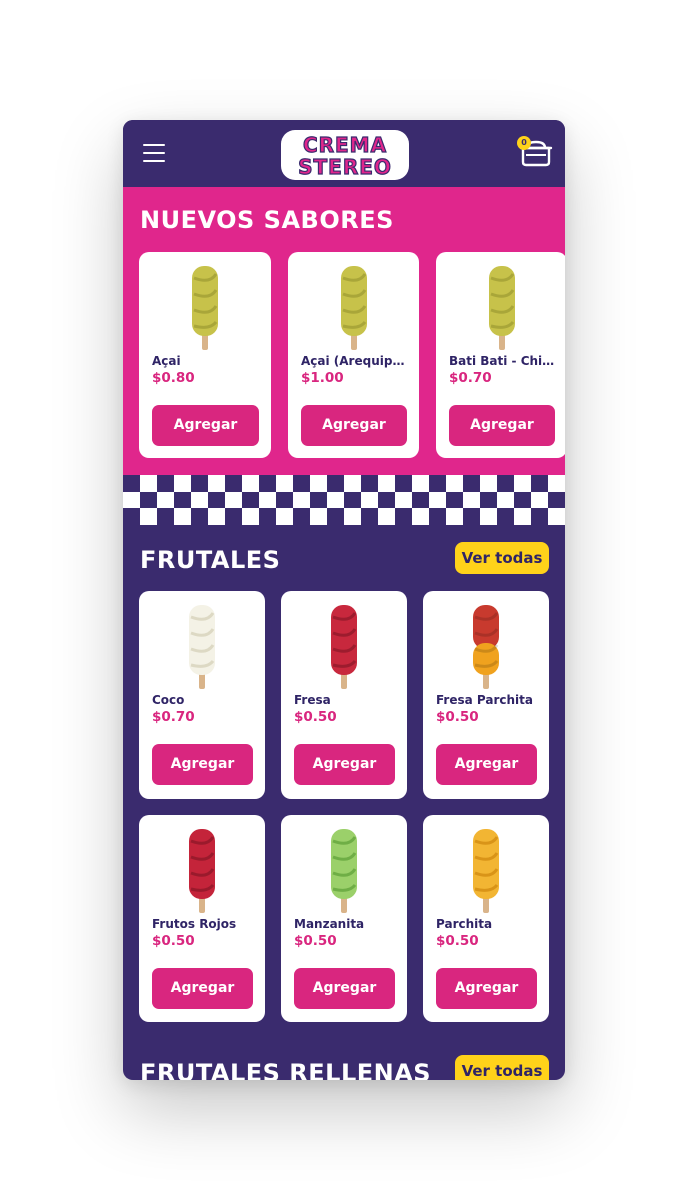 Image resolution: width=675 pixels, height=1200 pixels. I want to click on product-card: Fresa Parchita $0.50 Agregar, so click(486, 695).